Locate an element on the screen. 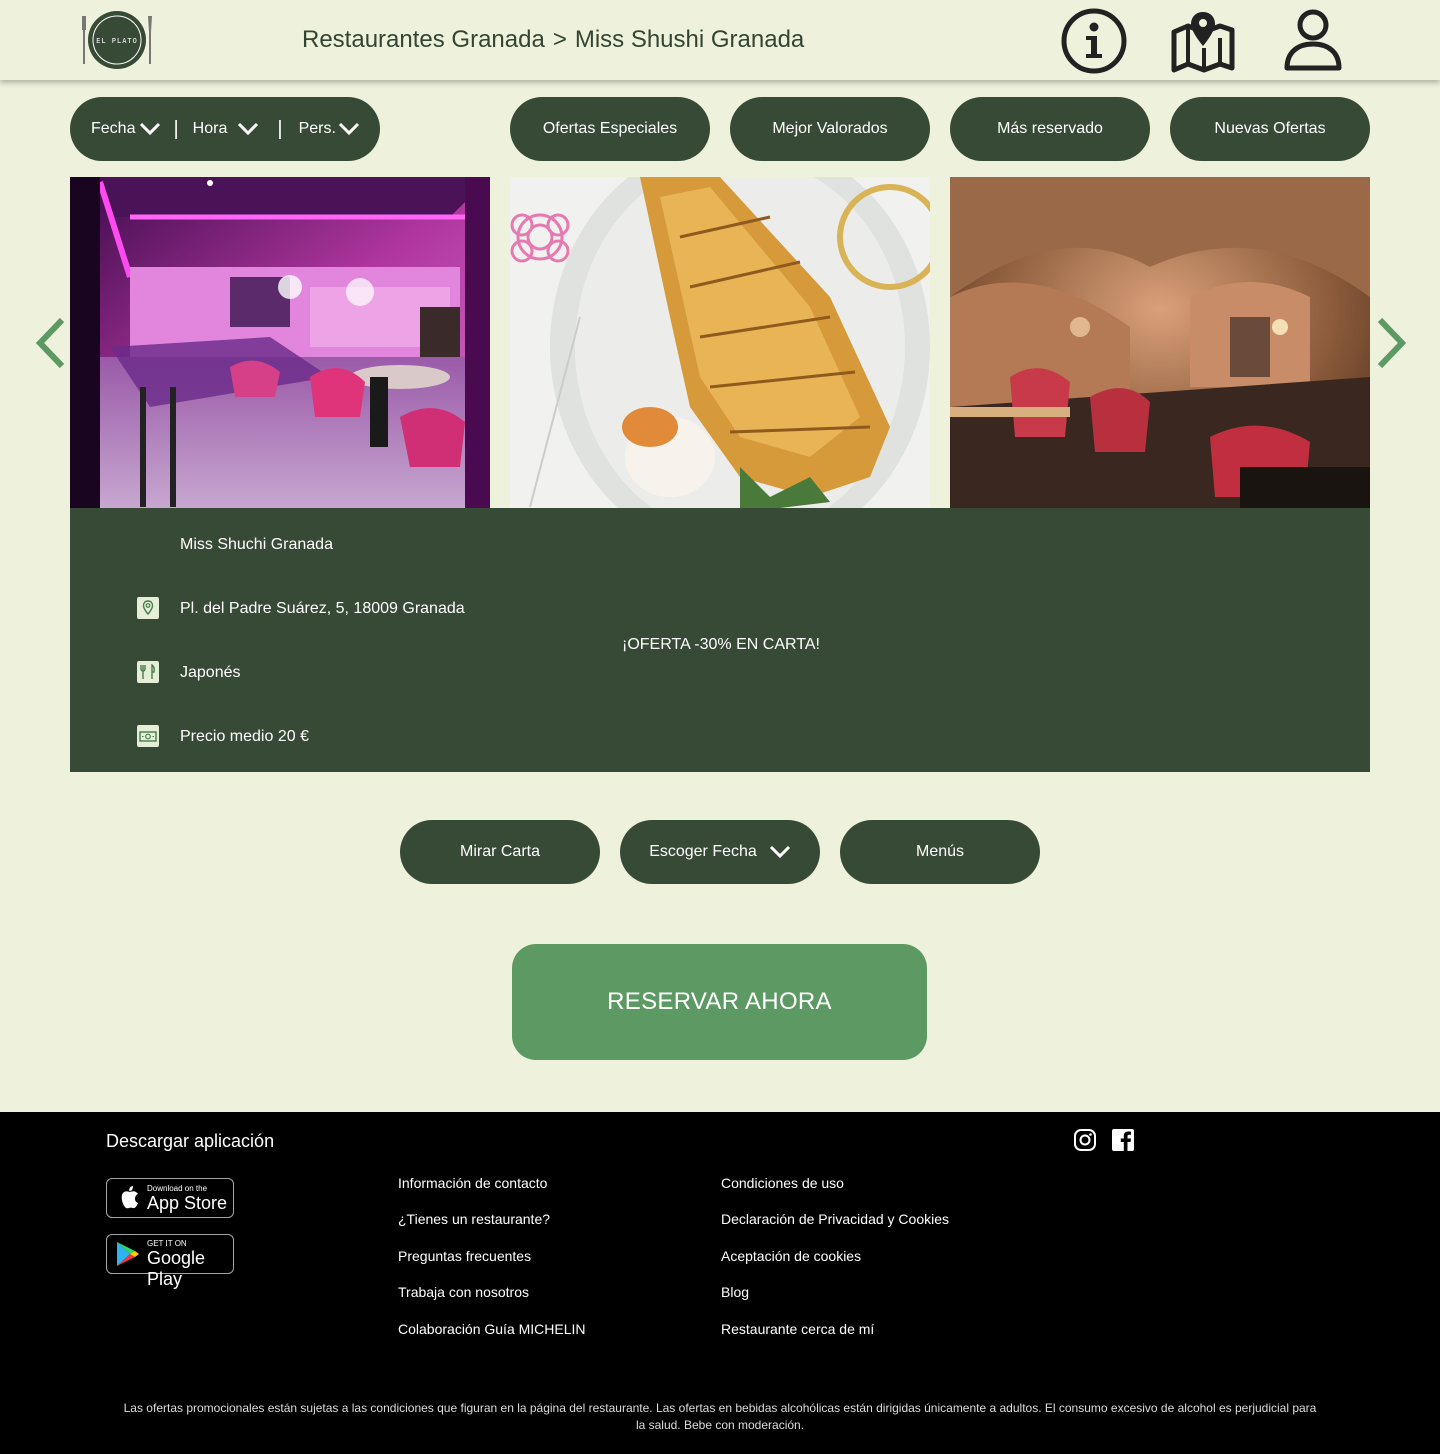 This screenshot has height=1454, width=1440. facebook-icon is located at coordinates (1123, 1140).